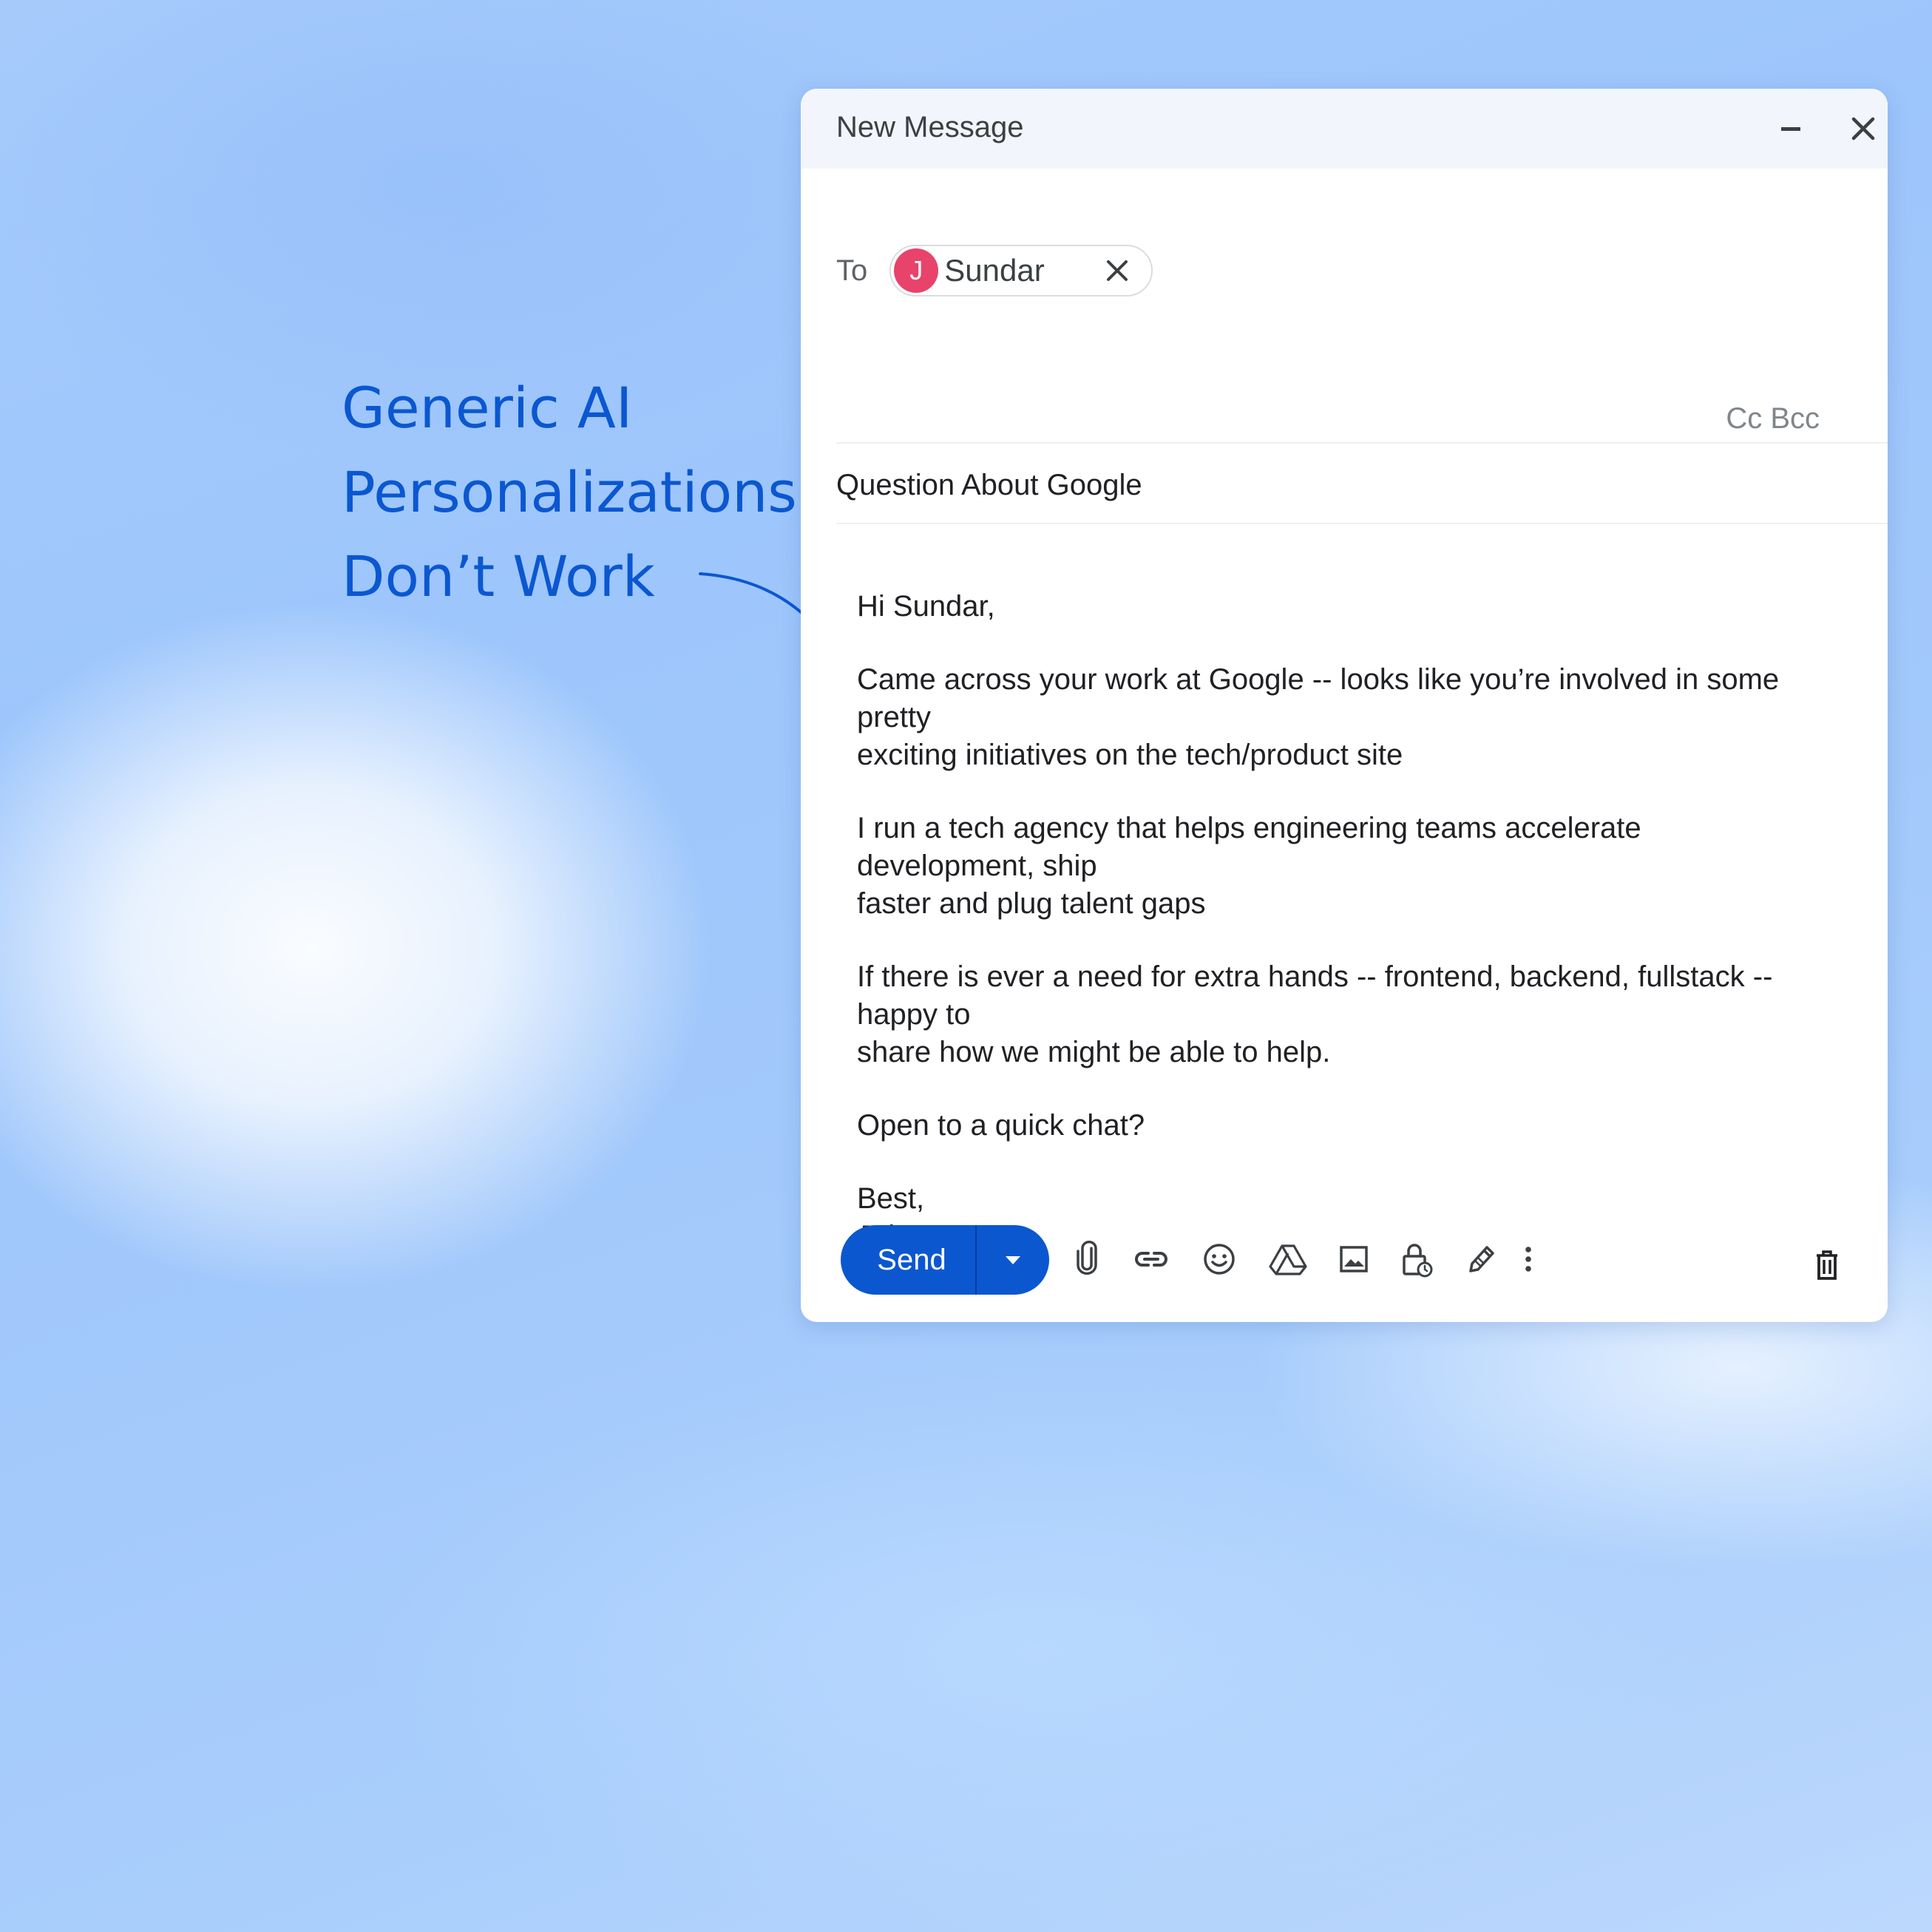 Image resolution: width=1932 pixels, height=1932 pixels. I want to click on compose-title: New Message, so click(930, 127).